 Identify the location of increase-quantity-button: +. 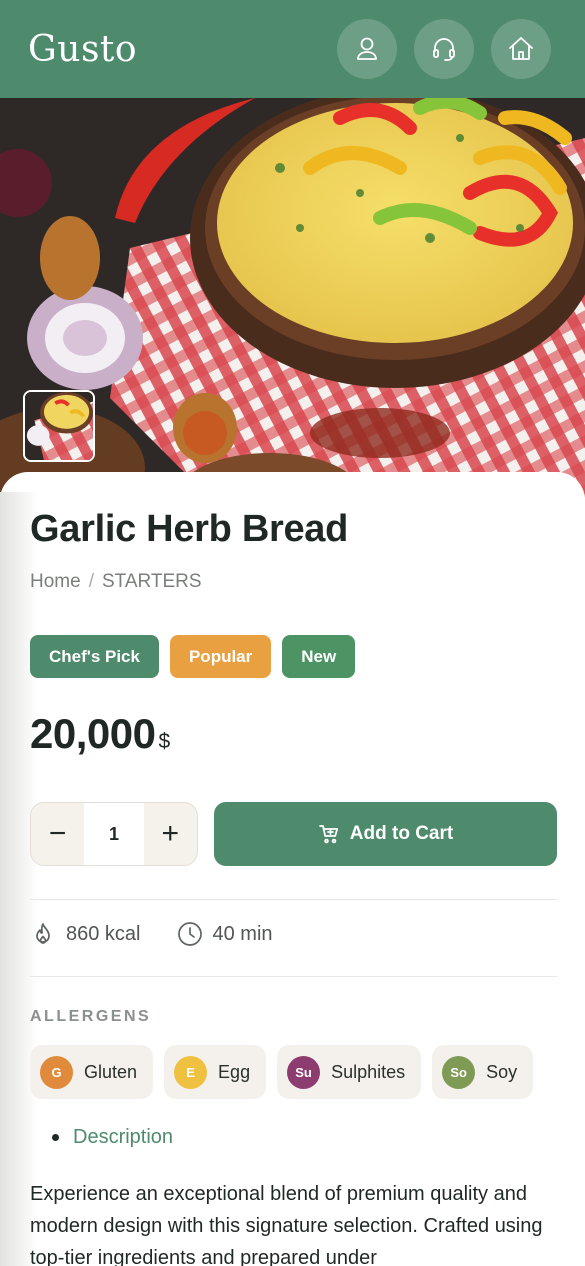
(170, 834).